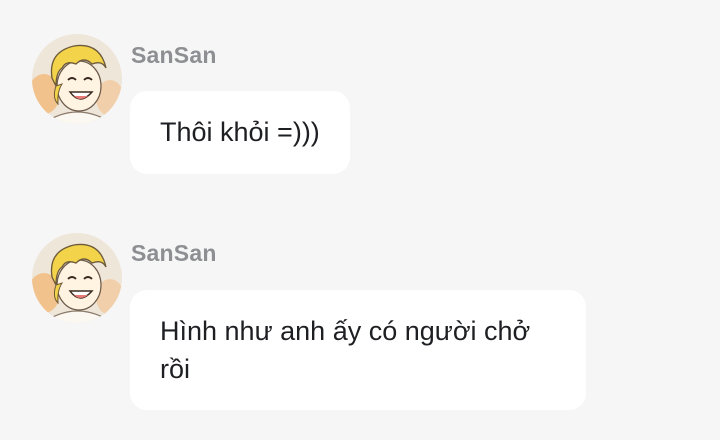  What do you see at coordinates (174, 253) in the screenshot?
I see `sender-name: SanSan` at bounding box center [174, 253].